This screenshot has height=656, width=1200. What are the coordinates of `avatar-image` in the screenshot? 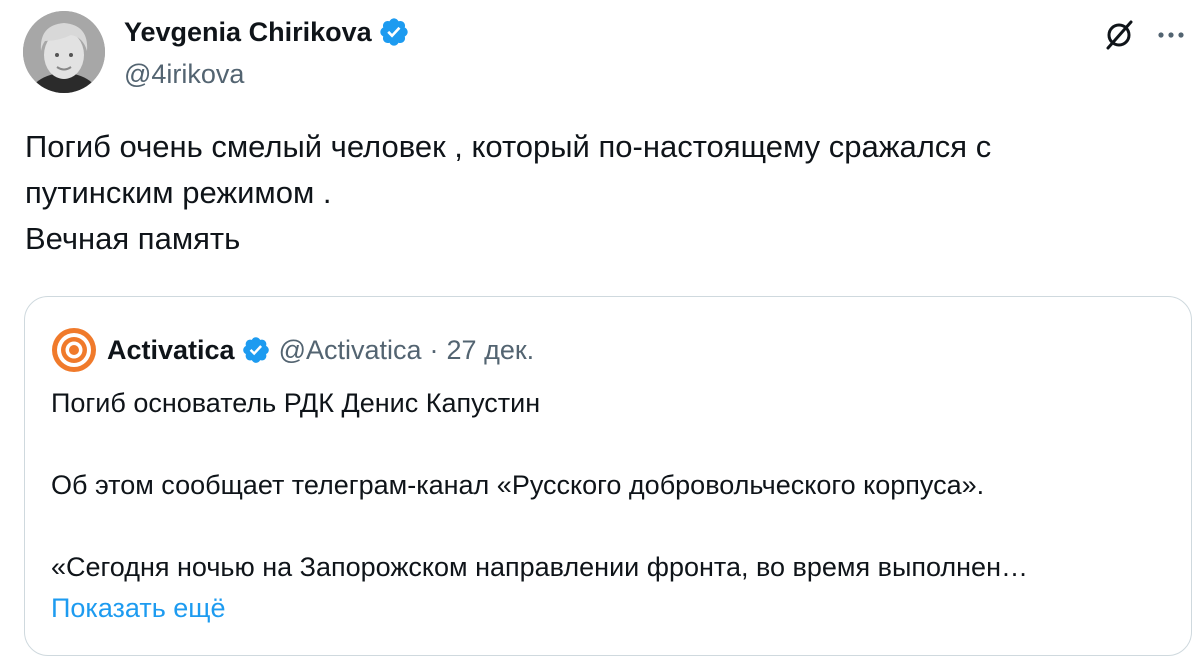 It's located at (64, 52).